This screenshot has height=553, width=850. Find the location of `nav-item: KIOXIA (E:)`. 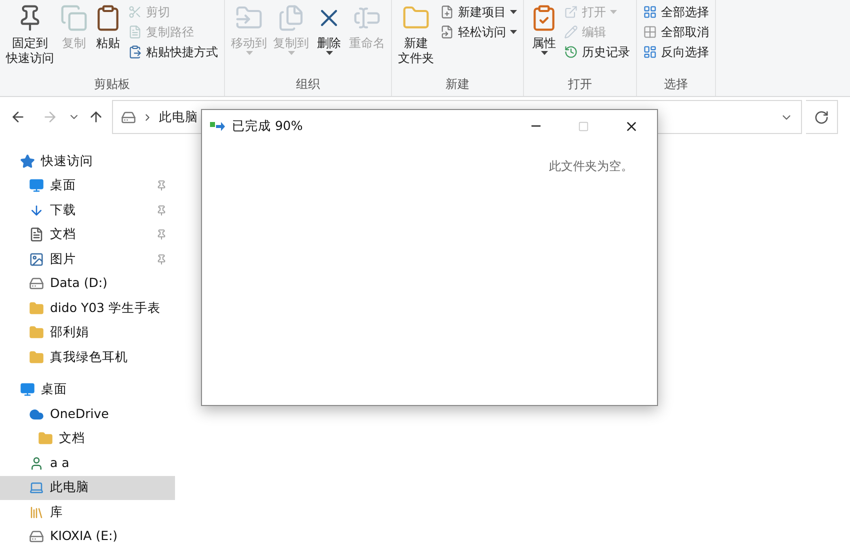

nav-item: KIOXIA (E:) is located at coordinates (87, 536).